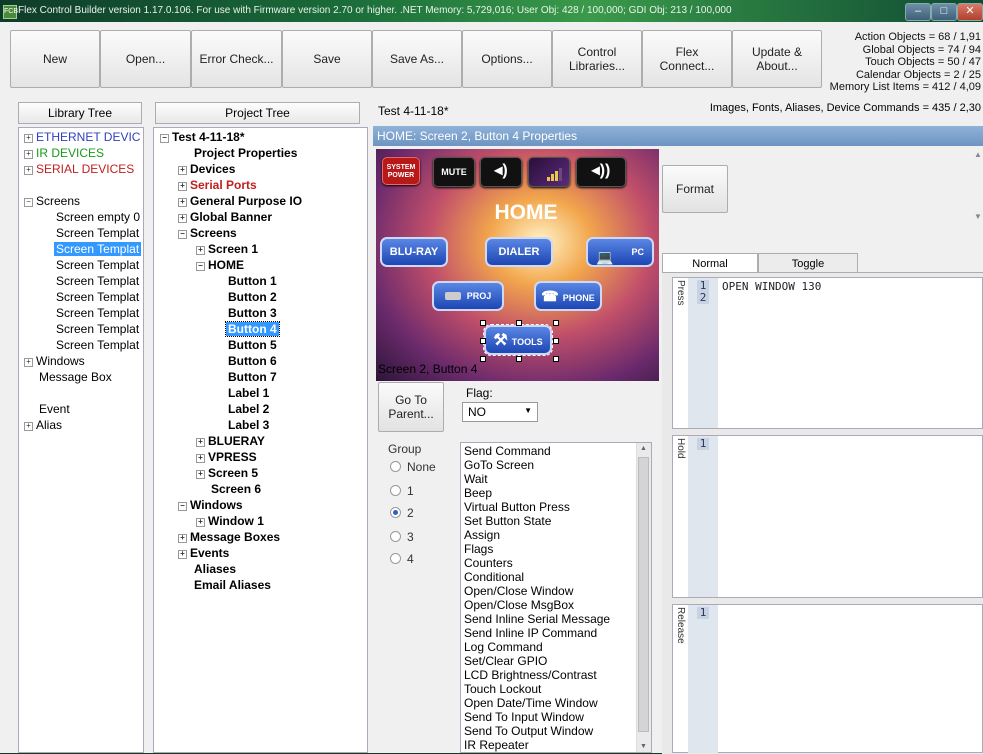 Image resolution: width=983 pixels, height=754 pixels. I want to click on tree-node-ir: + IR DEVICES, so click(64, 153).